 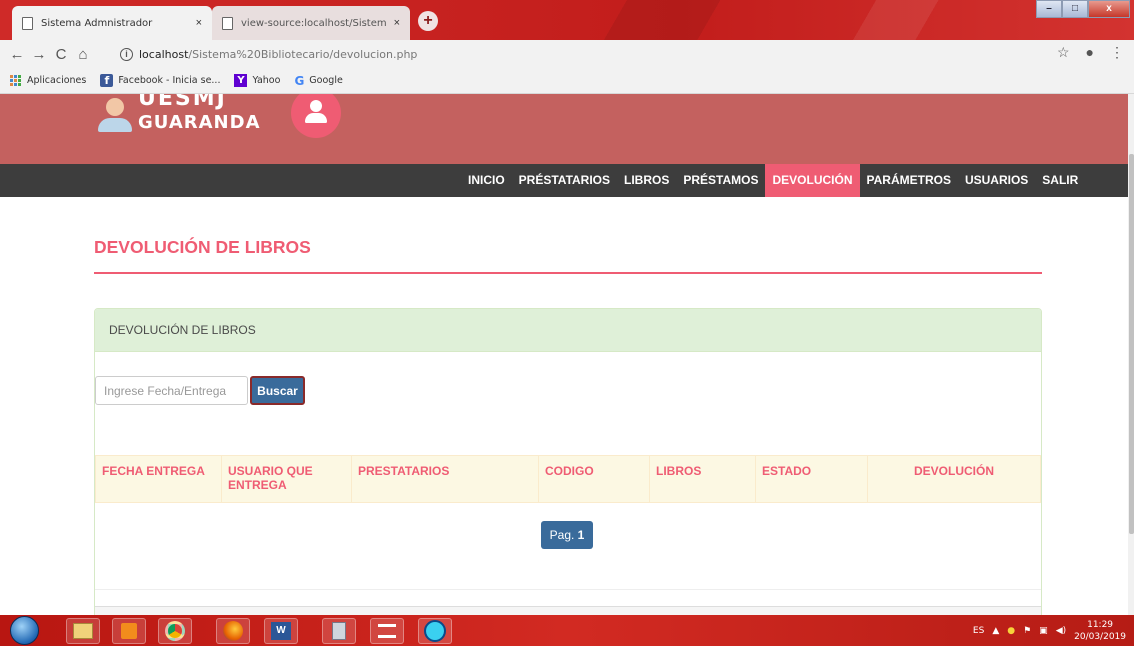 I want to click on site-logo: UESMJ GUARANDA, so click(x=181, y=117).